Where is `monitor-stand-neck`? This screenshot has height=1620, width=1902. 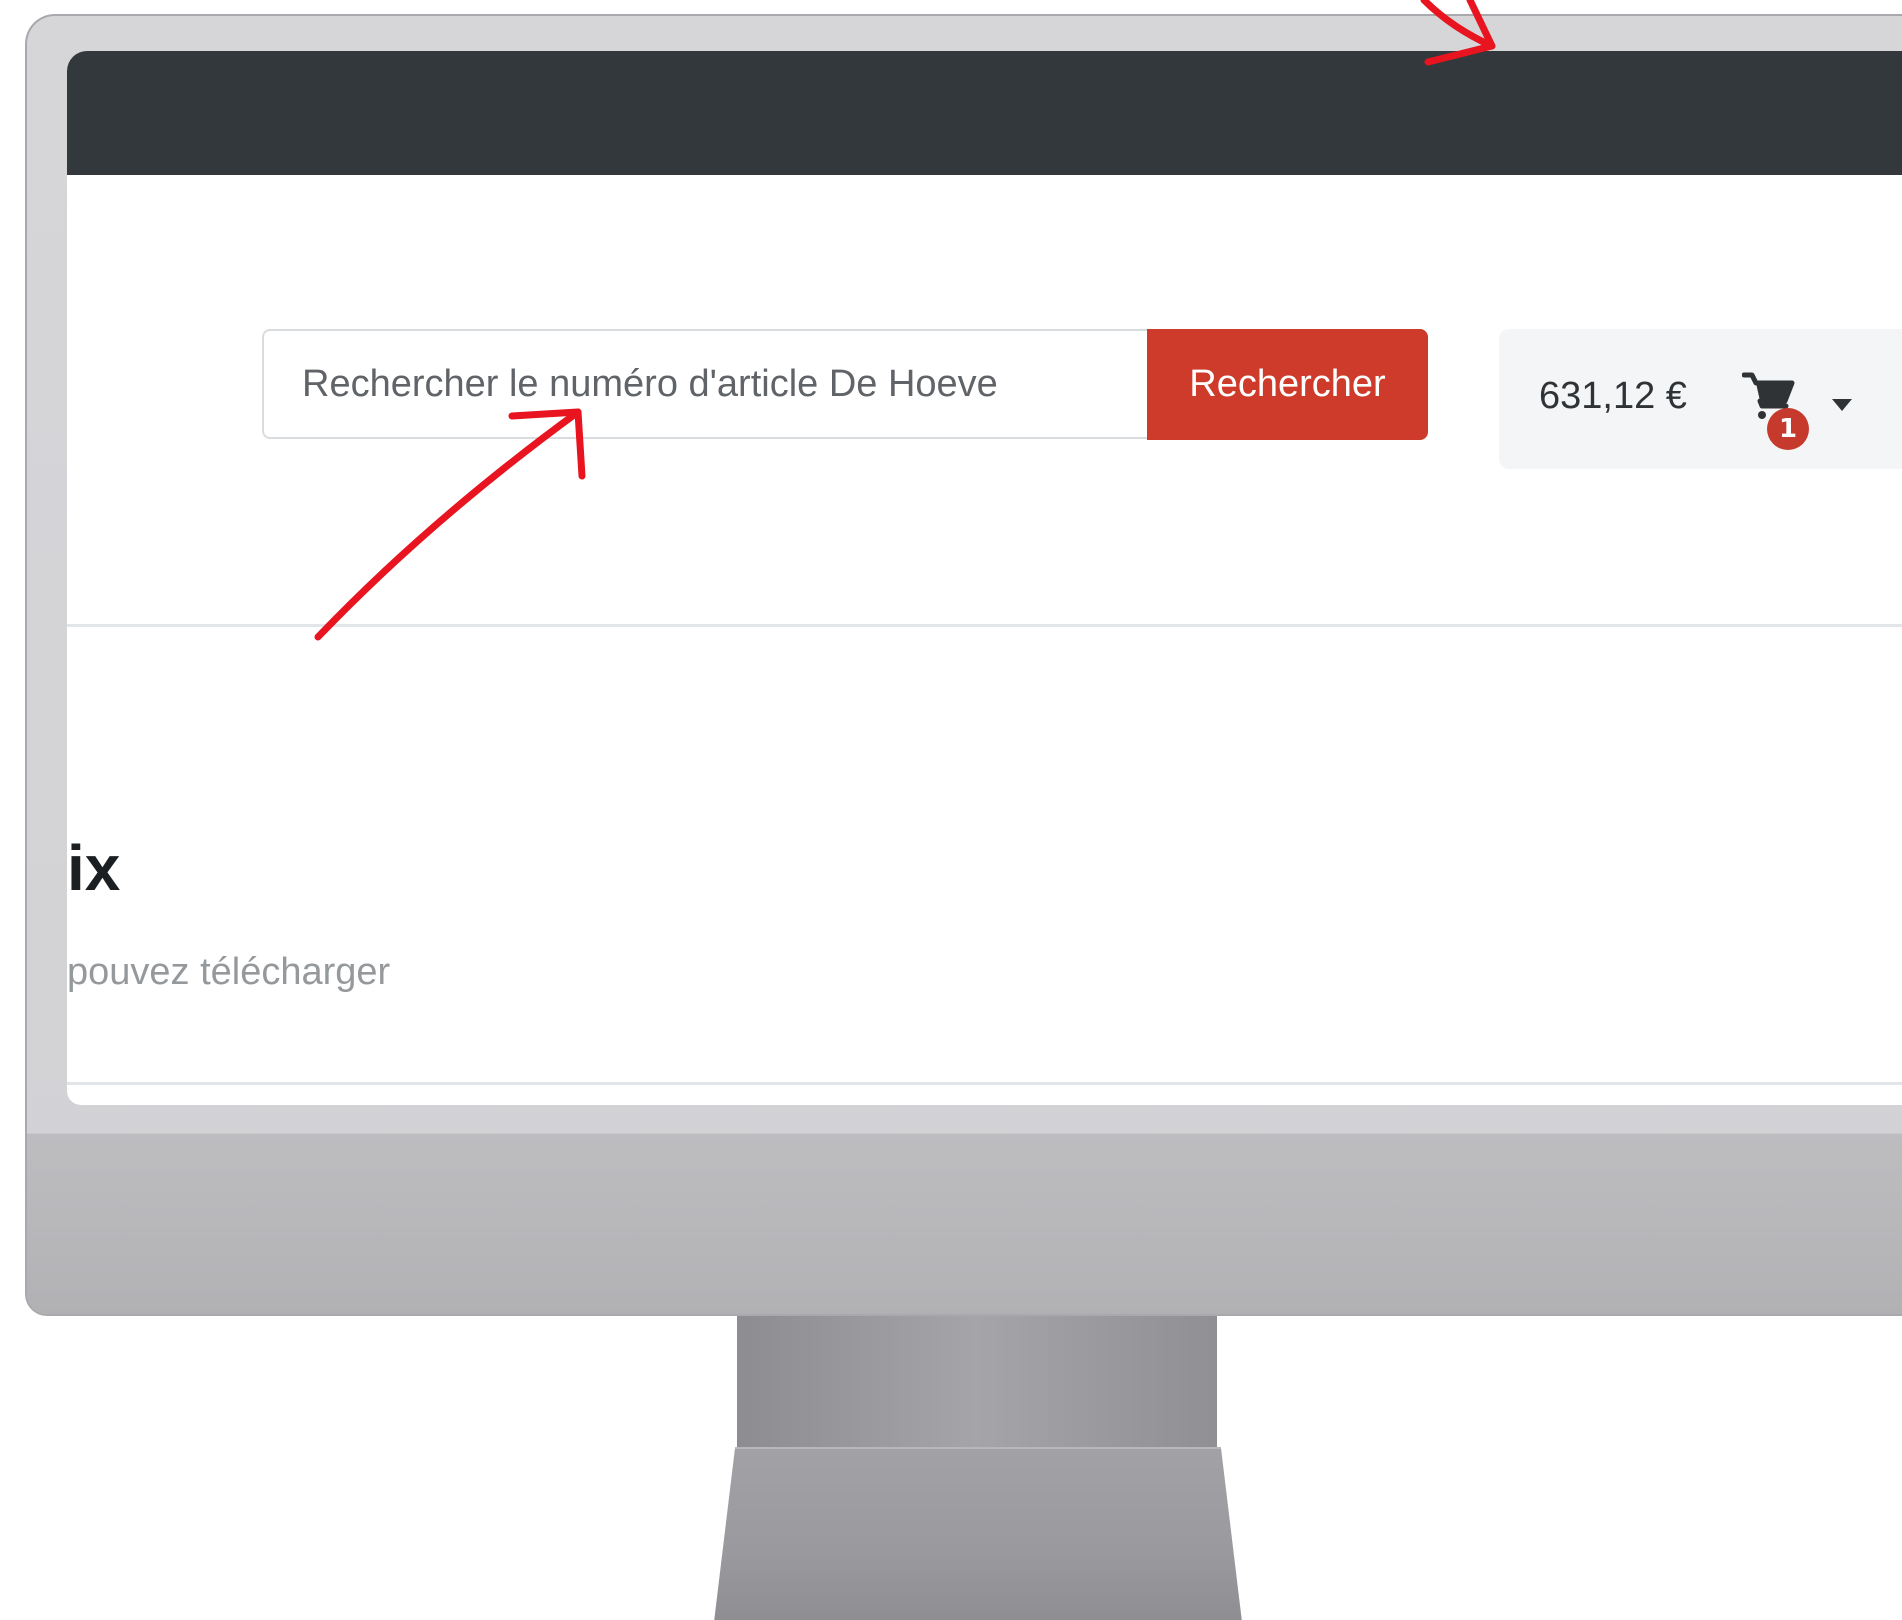 monitor-stand-neck is located at coordinates (977, 1382).